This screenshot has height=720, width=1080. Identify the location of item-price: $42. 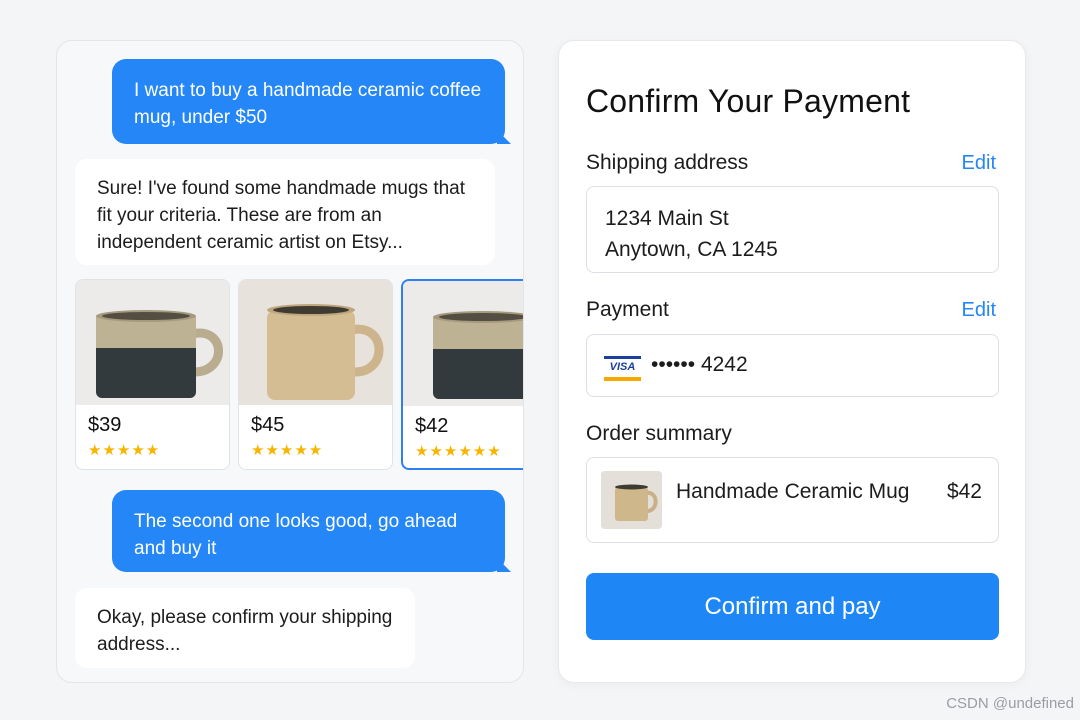
(964, 491).